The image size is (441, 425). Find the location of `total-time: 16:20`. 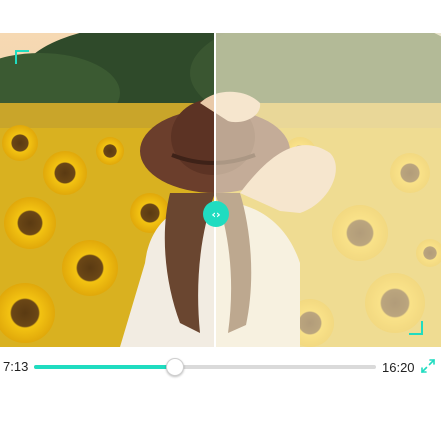

total-time: 16:20 is located at coordinates (398, 367).